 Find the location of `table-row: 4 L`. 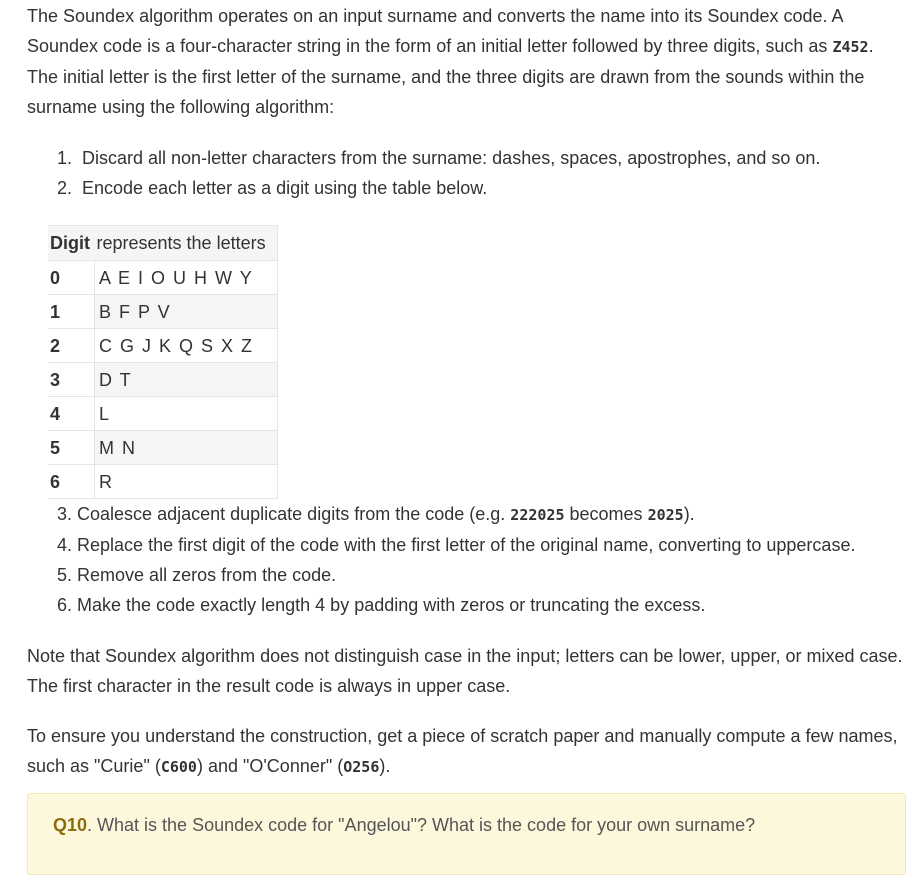

table-row: 4 L is located at coordinates (163, 413).